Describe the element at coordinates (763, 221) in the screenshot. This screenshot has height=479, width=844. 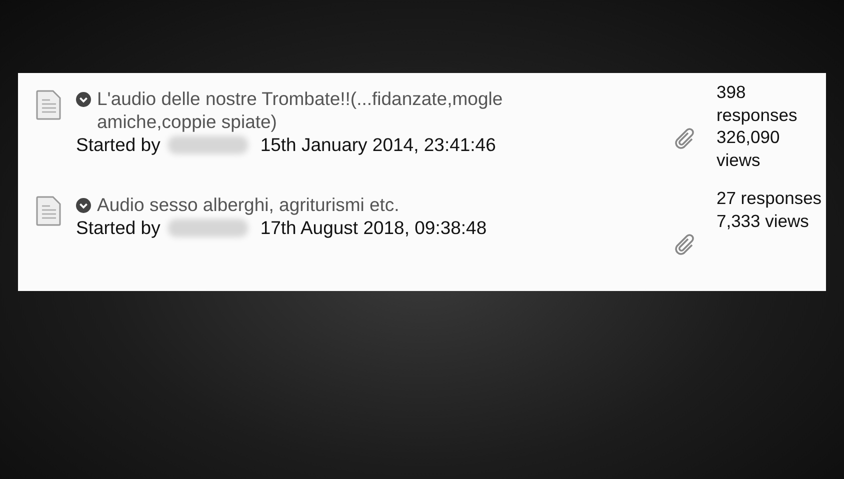
I see `view-count: 7,333 views` at that location.